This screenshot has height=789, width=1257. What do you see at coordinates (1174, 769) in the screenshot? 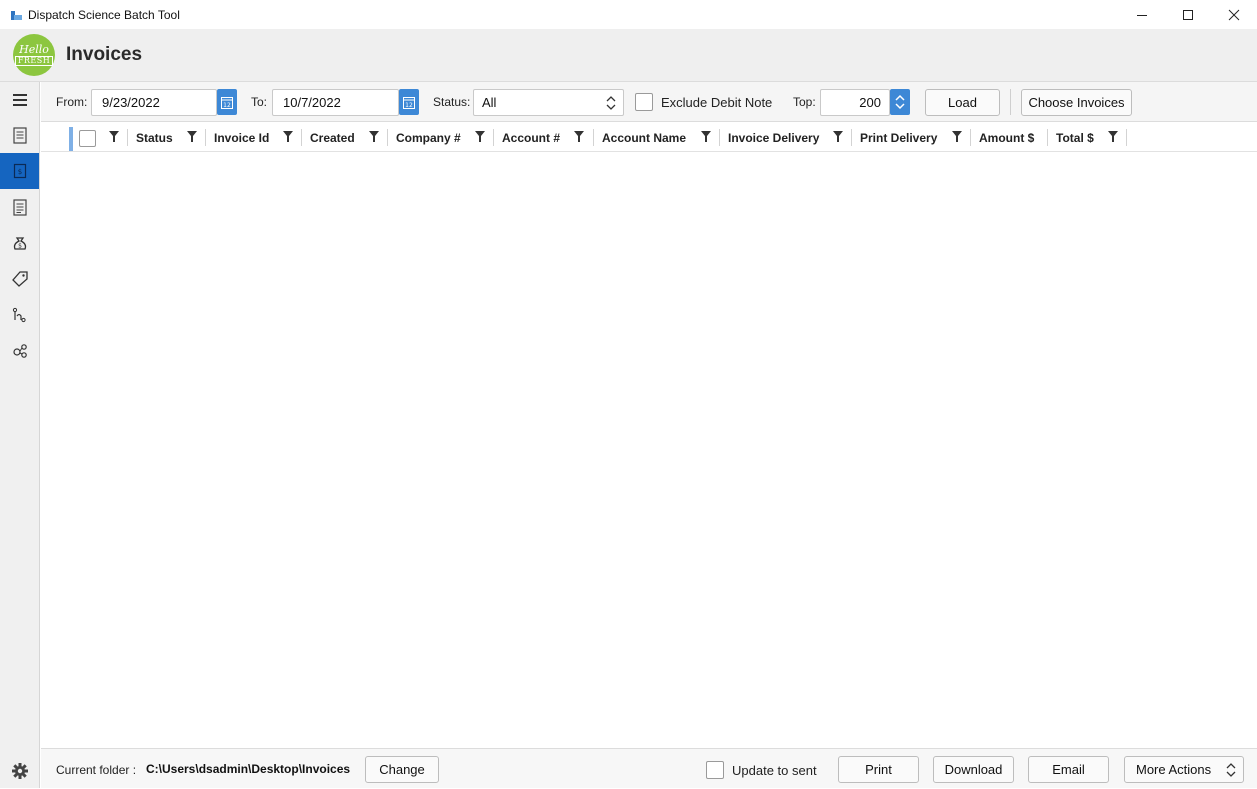
I see `more-actions-label: More Actions` at bounding box center [1174, 769].